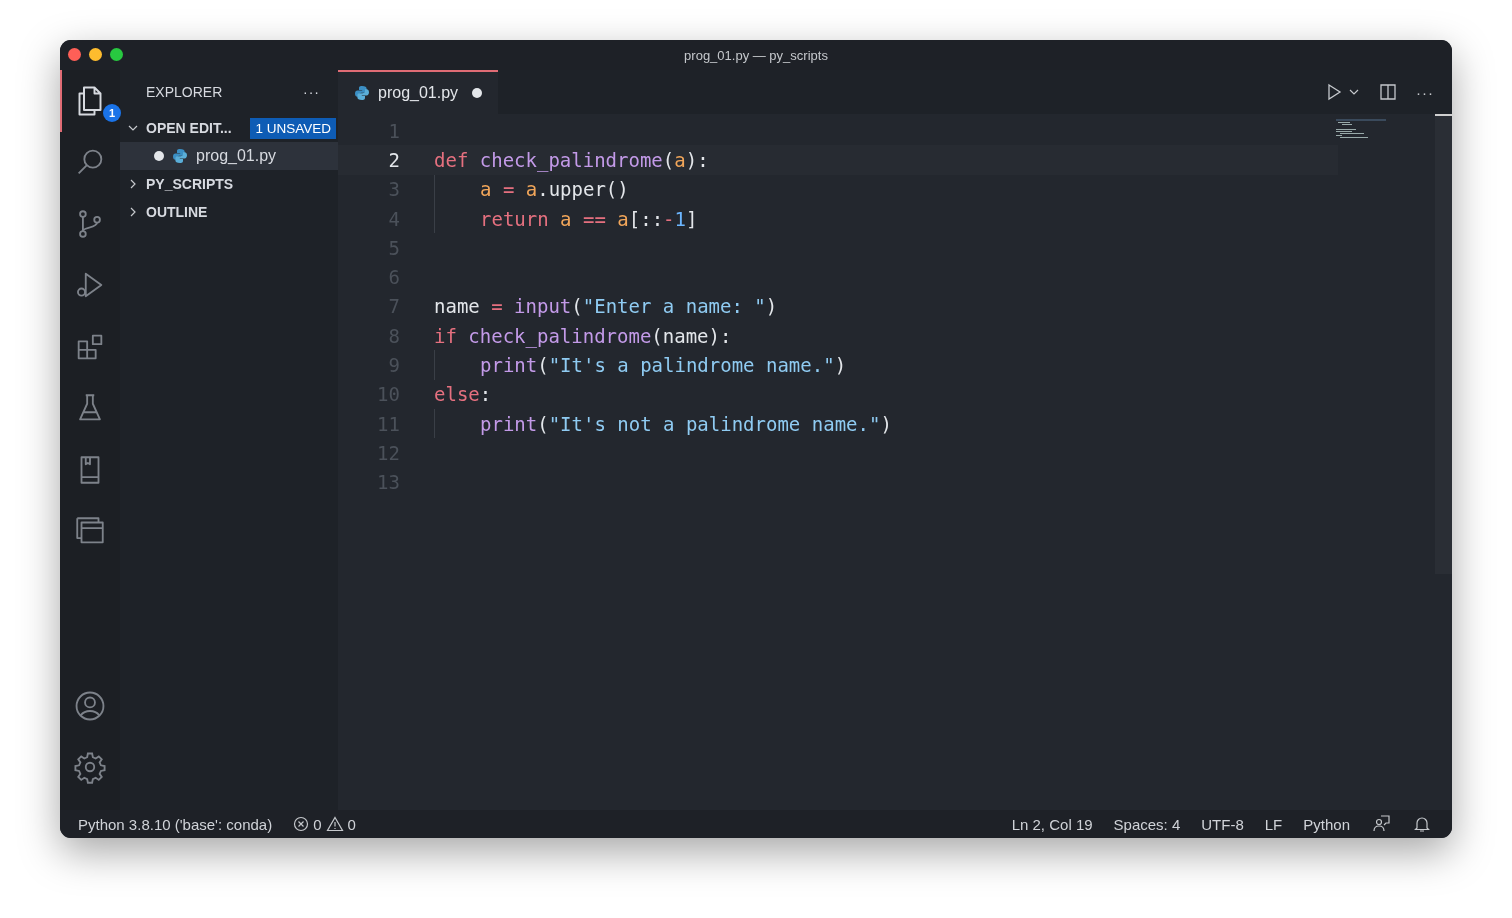  Describe the element at coordinates (663, 365) in the screenshot. I see `code-line: print("It's a palindrome name.")` at that location.